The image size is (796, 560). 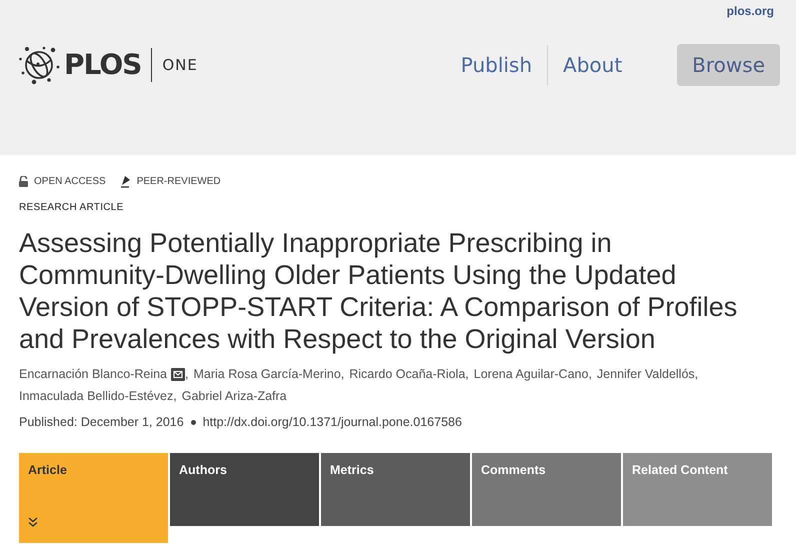 I want to click on author-link: Lorena Aguilar-Cano, so click(x=531, y=374).